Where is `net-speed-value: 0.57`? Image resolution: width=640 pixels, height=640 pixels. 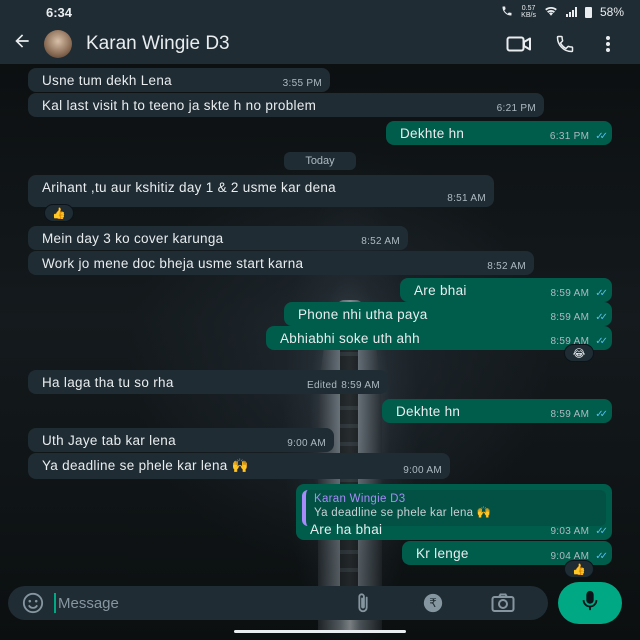
net-speed-value: 0.57 is located at coordinates (528, 8).